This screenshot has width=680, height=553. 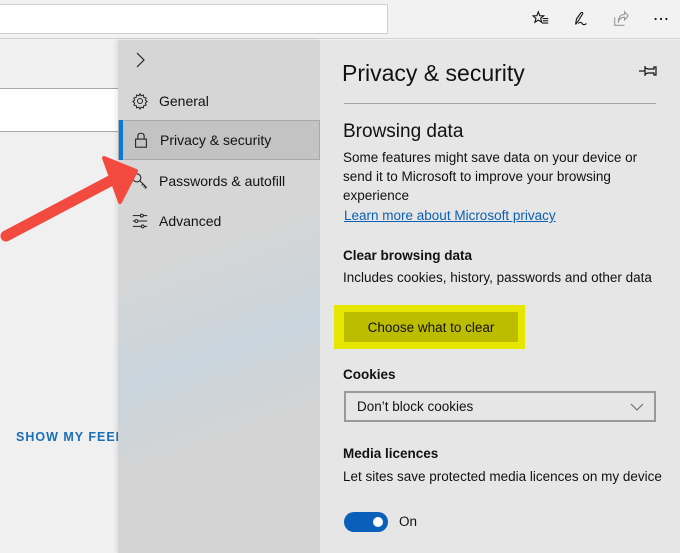 What do you see at coordinates (431, 327) in the screenshot?
I see `choose-what-to-clear-button: Choose what to clear` at bounding box center [431, 327].